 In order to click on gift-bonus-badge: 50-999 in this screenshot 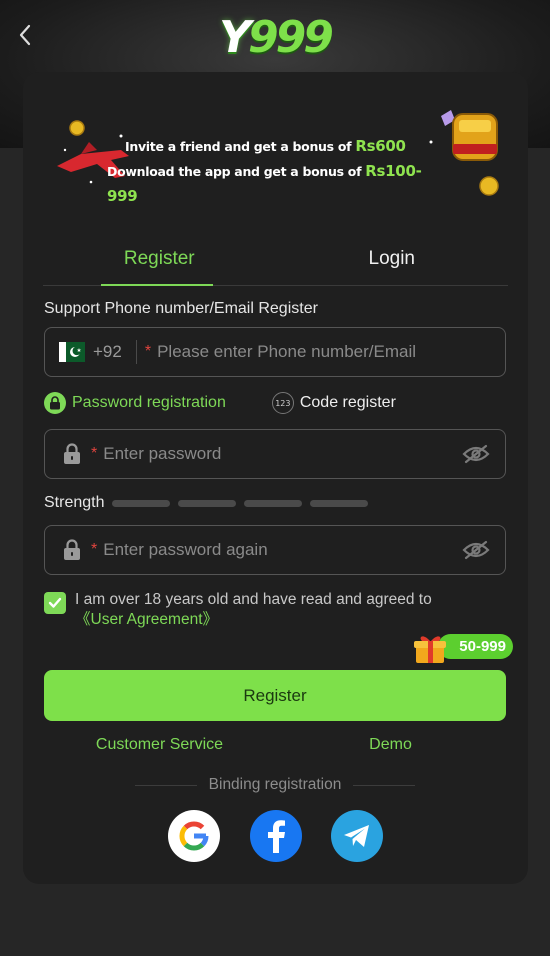, I will do `click(463, 647)`.